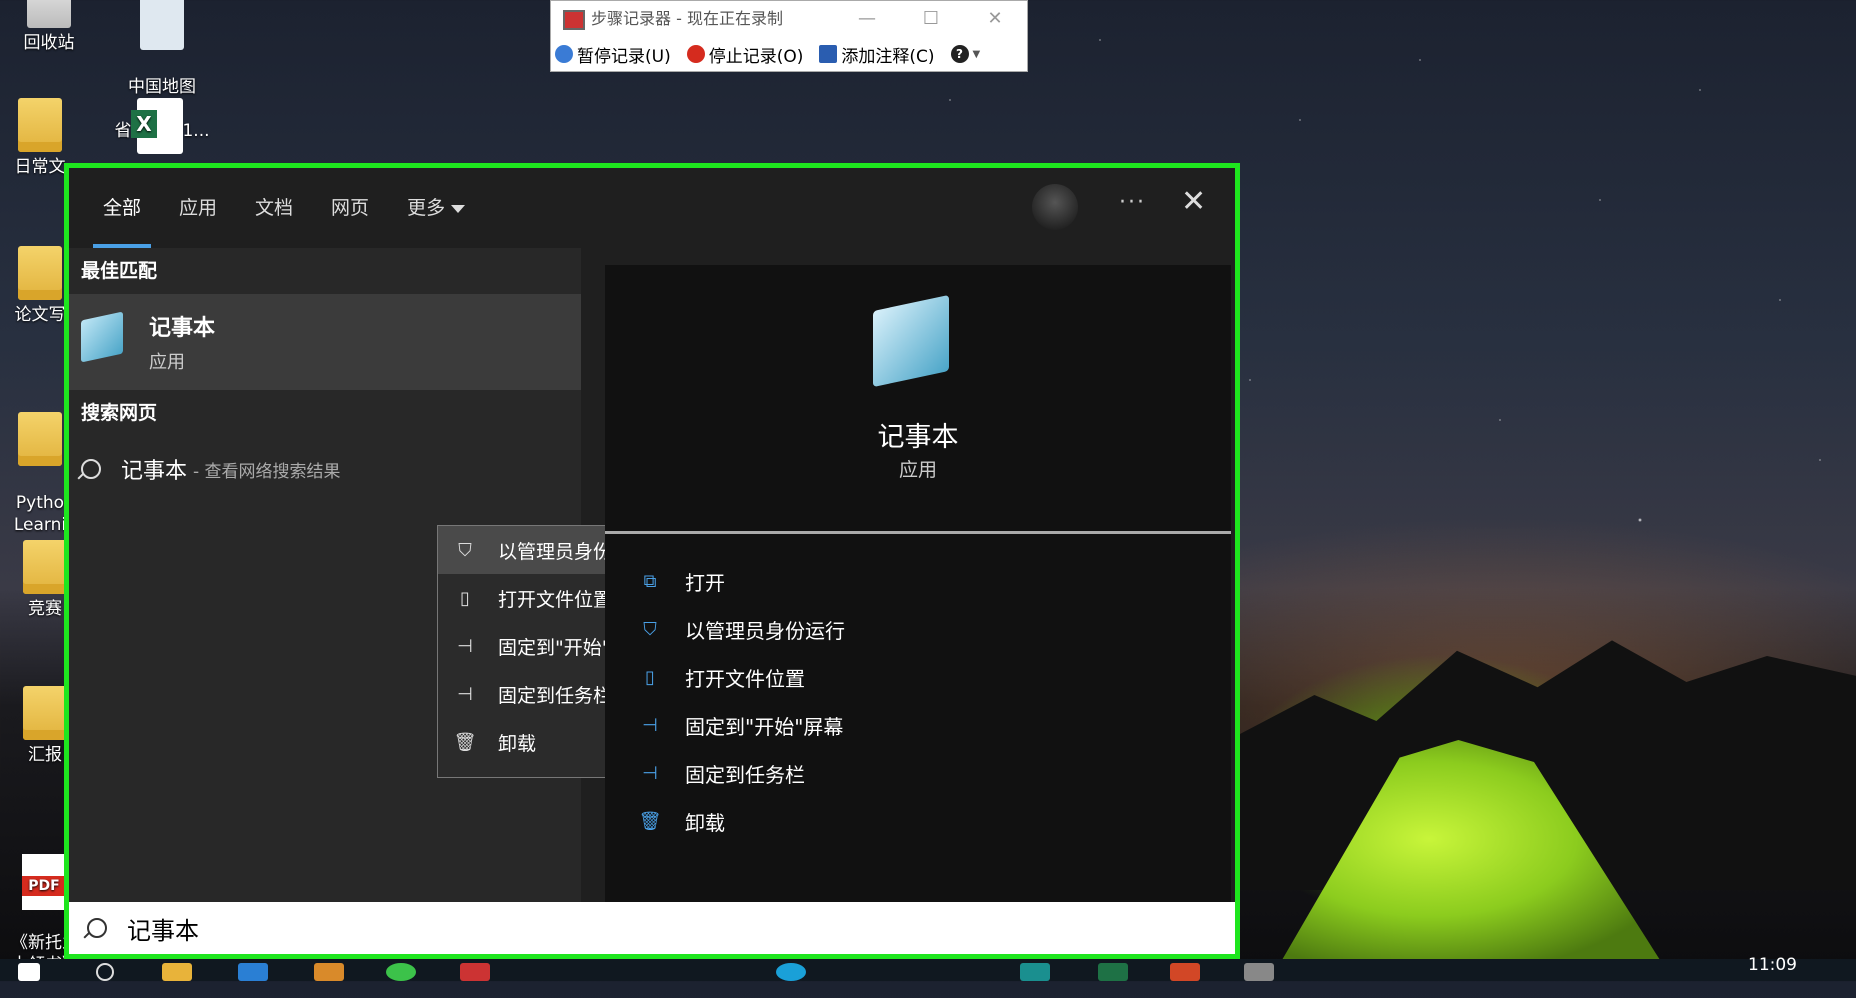 The height and width of the screenshot is (998, 1856). What do you see at coordinates (119, 413) in the screenshot?
I see `web-search-heading: 搜索网页` at bounding box center [119, 413].